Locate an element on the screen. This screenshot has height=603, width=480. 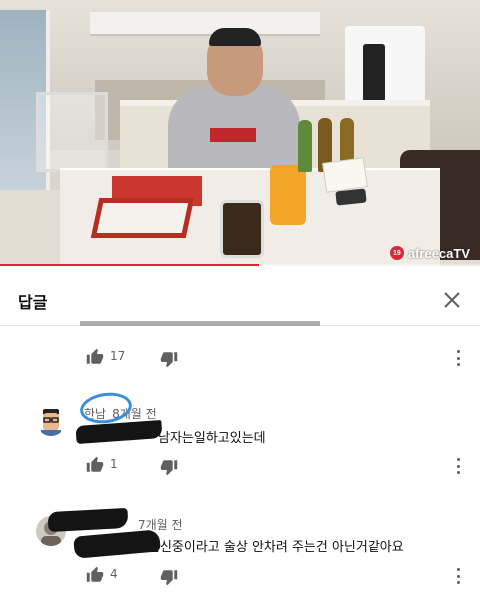
video-progress-fill is located at coordinates (130, 265).